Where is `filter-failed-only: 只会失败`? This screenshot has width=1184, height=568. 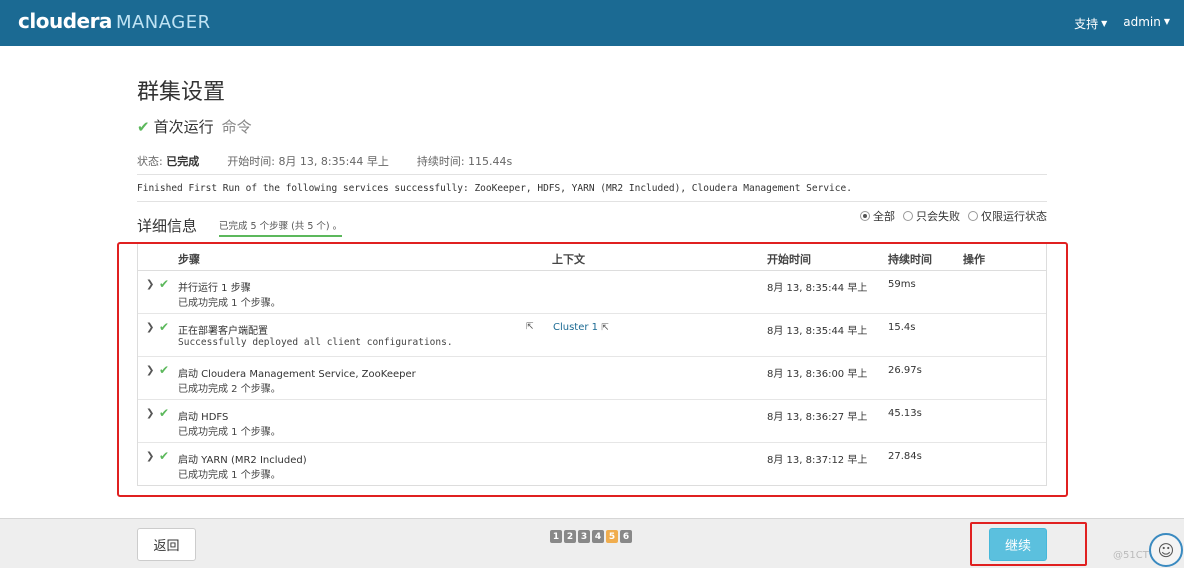
filter-failed-only: 只会失败 is located at coordinates (931, 216).